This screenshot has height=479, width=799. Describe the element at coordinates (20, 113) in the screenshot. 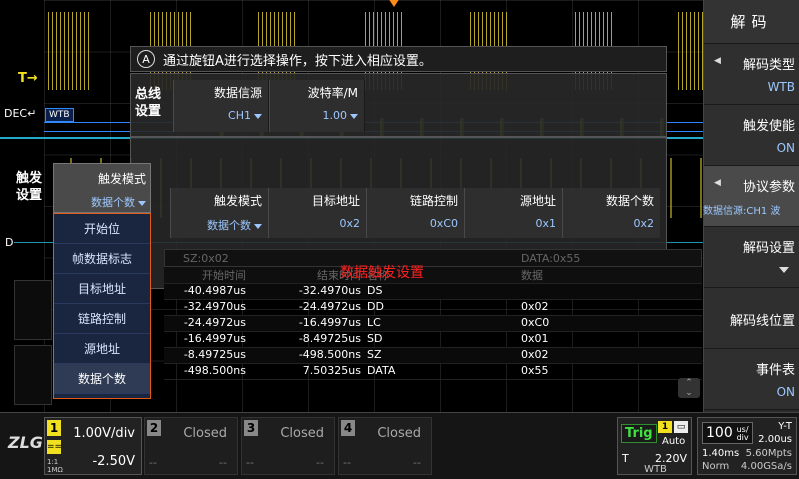

I see `decode-channel-label: DEC↵` at that location.